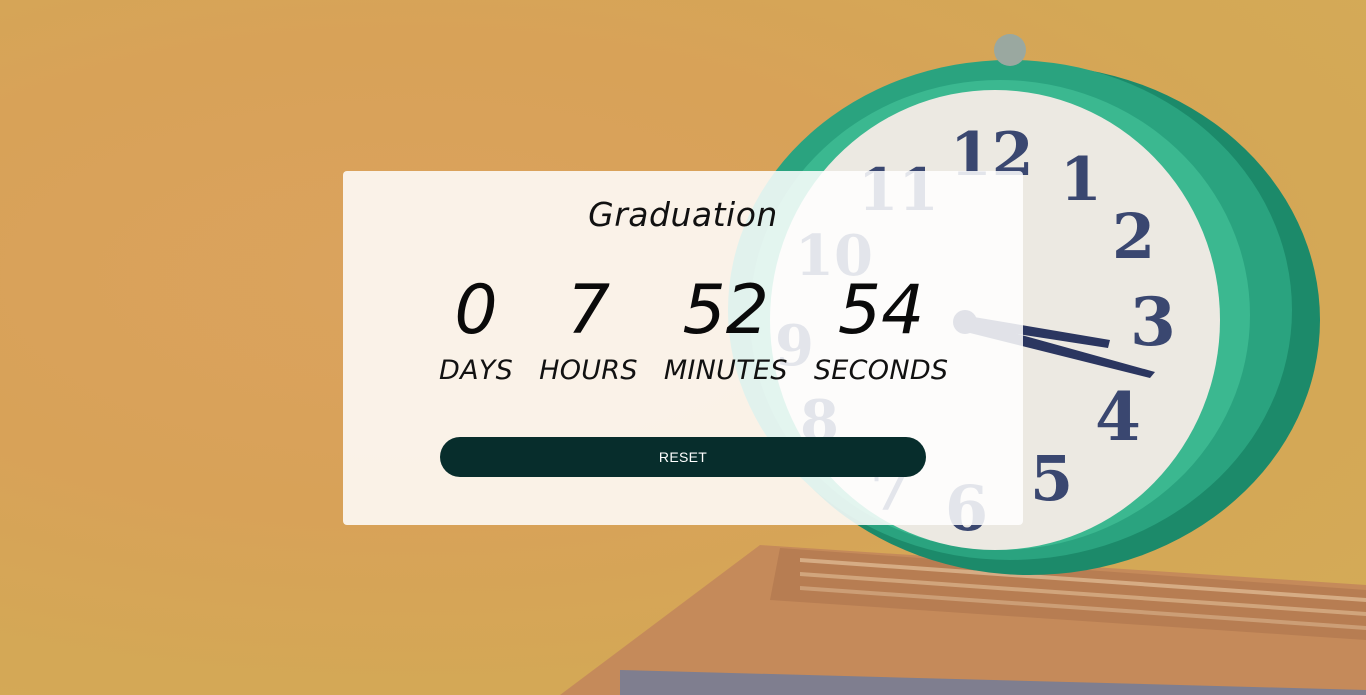 The image size is (1366, 695). Describe the element at coordinates (683, 214) in the screenshot. I see `event-title: Graduation` at that location.